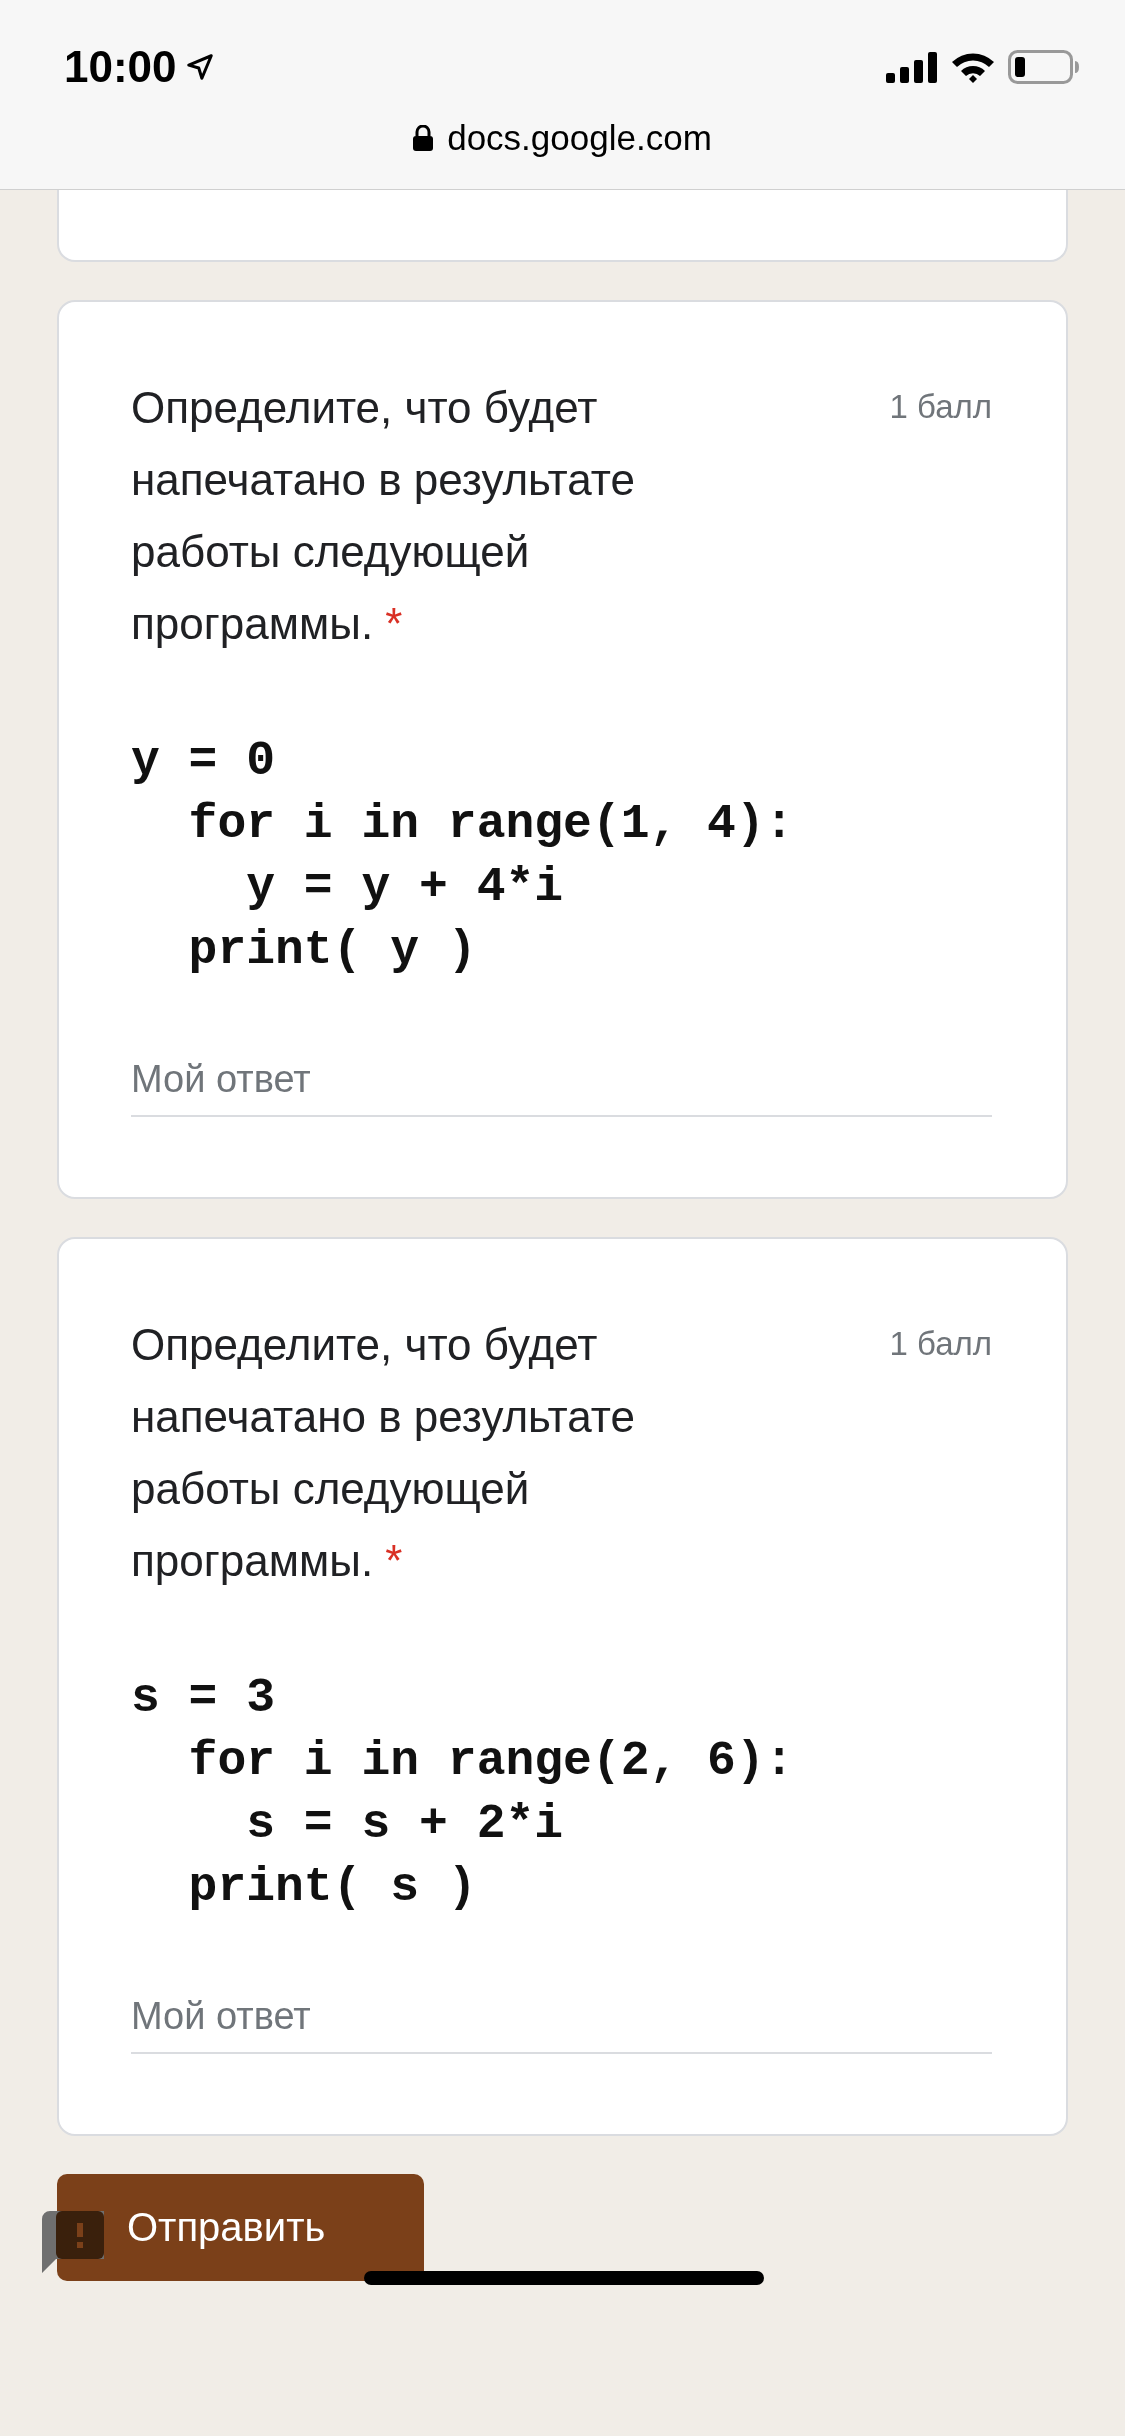 The image size is (1125, 2436). I want to click on lock-icon, so click(423, 138).